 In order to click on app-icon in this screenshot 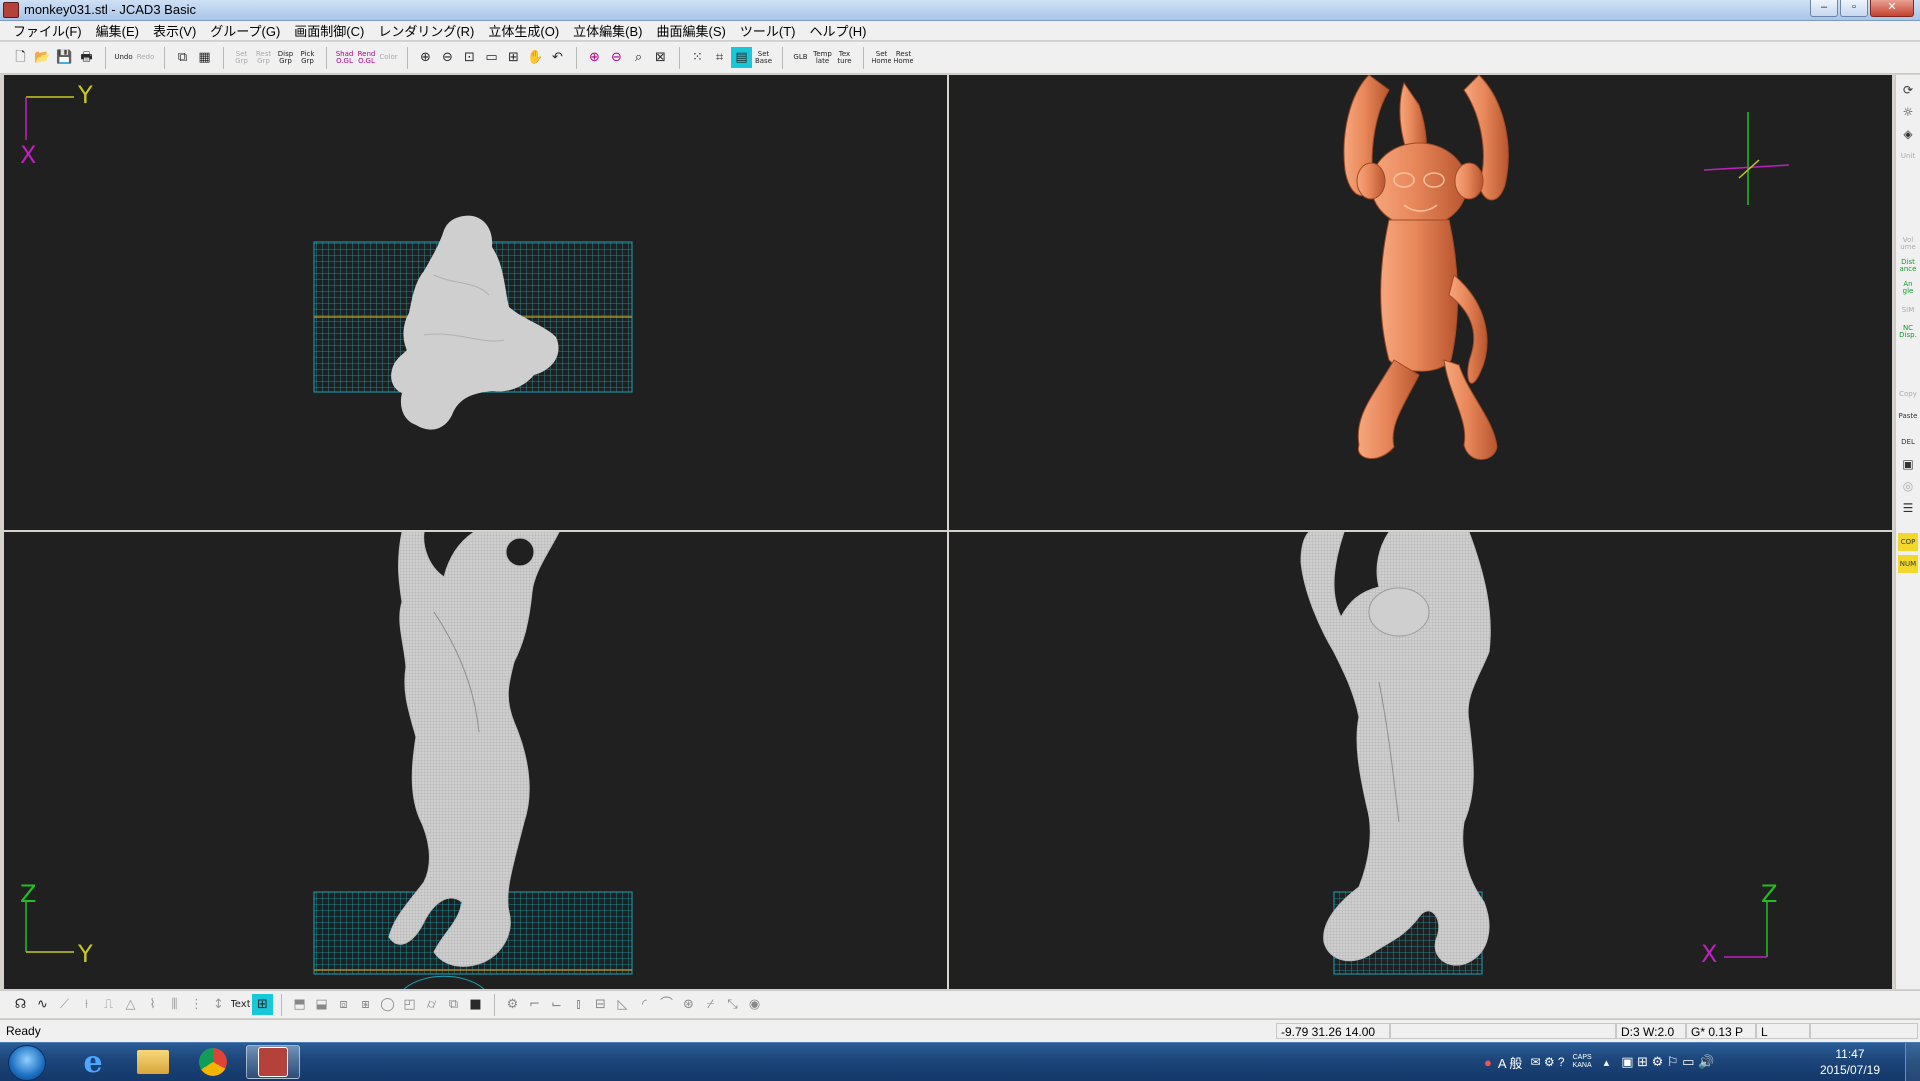, I will do `click(11, 10)`.